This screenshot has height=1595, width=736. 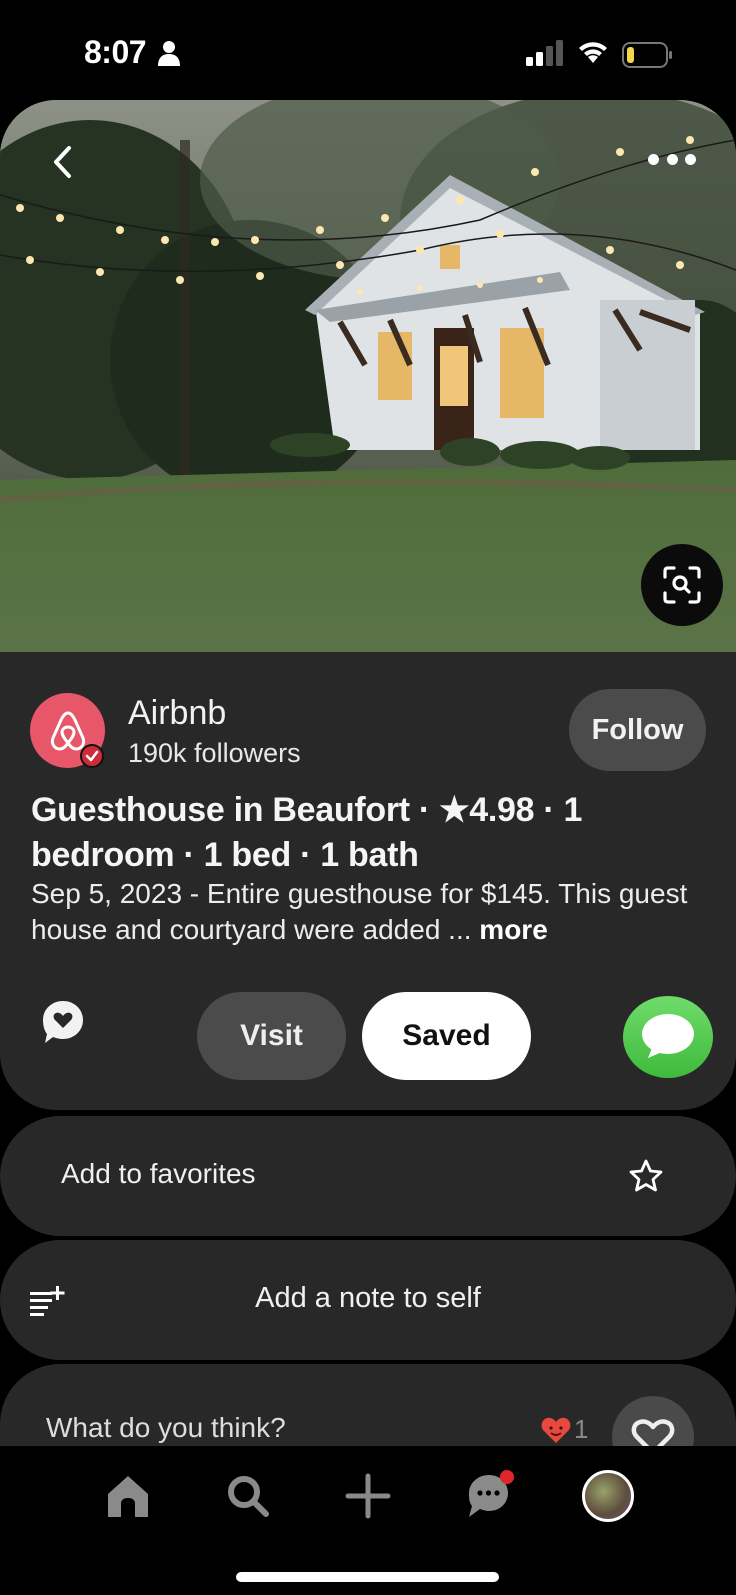 What do you see at coordinates (507, 1477) in the screenshot?
I see `notification-dot` at bounding box center [507, 1477].